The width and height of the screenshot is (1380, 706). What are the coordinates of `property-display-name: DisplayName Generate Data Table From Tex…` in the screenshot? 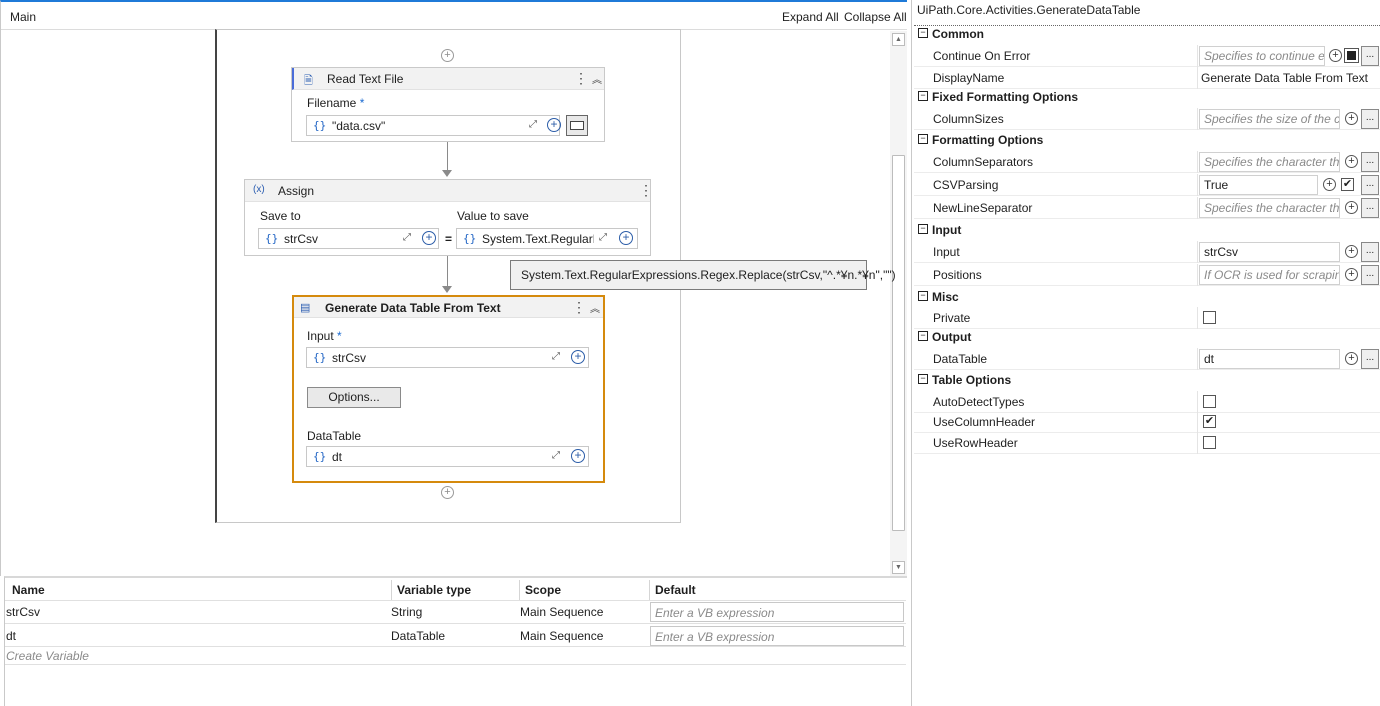 It's located at (1147, 78).